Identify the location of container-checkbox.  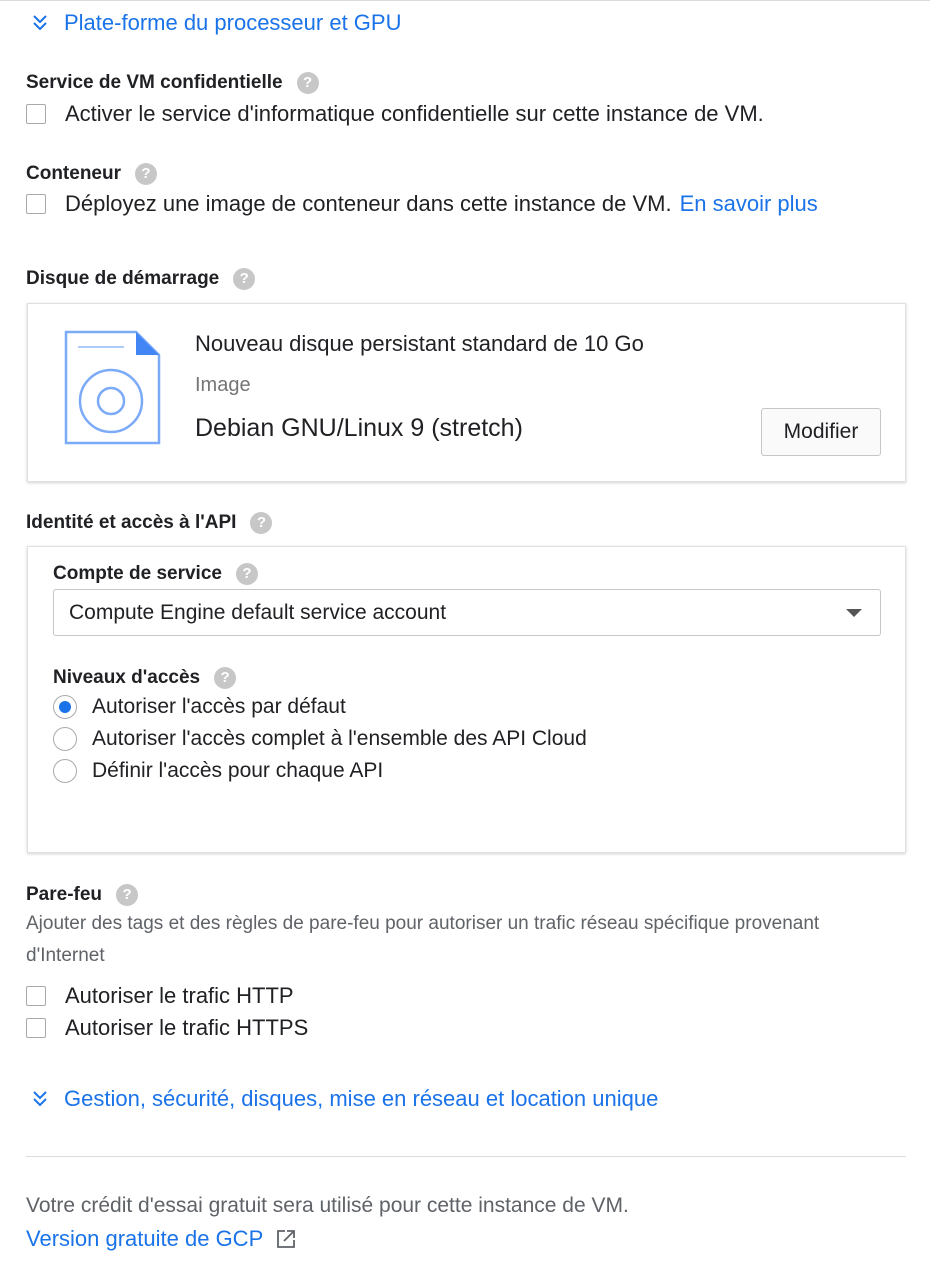
(36, 204).